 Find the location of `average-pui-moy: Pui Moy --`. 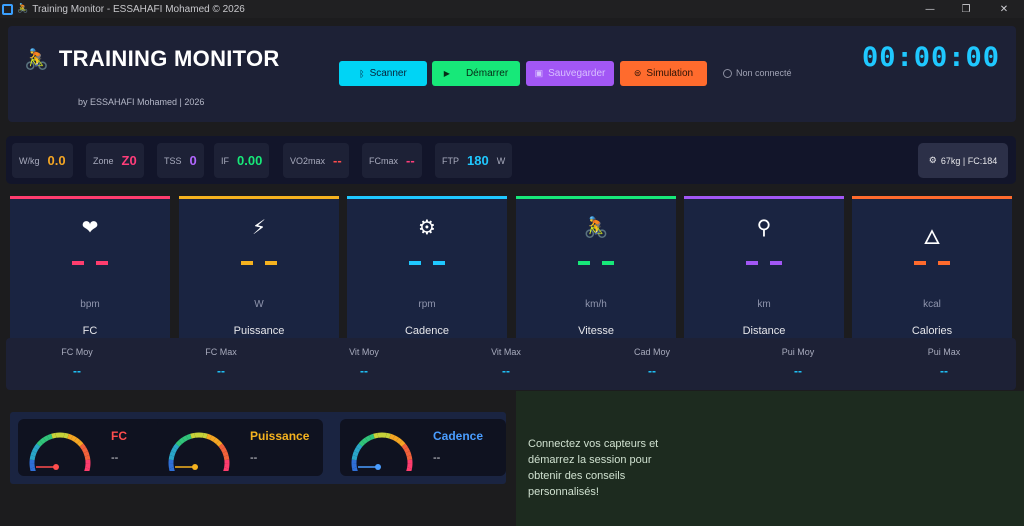

average-pui-moy: Pui Moy -- is located at coordinates (798, 362).